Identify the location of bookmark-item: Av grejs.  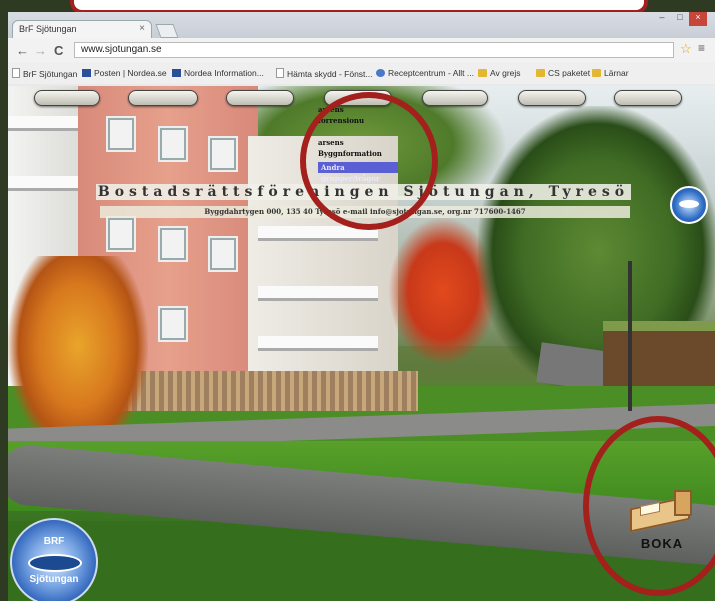
(499, 73).